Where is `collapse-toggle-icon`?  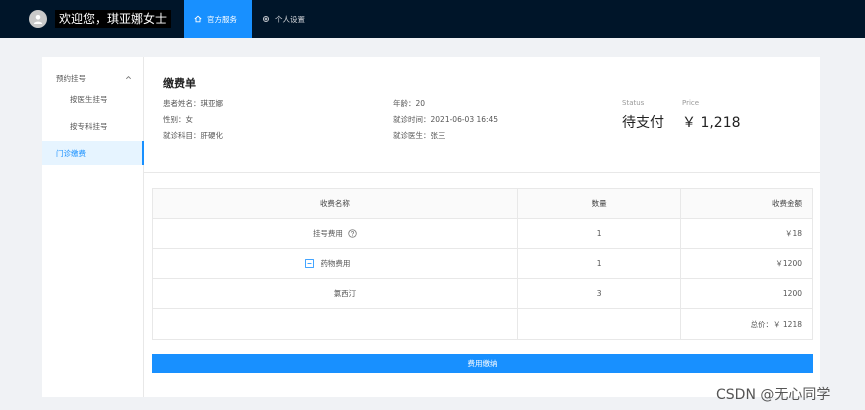 collapse-toggle-icon is located at coordinates (310, 263).